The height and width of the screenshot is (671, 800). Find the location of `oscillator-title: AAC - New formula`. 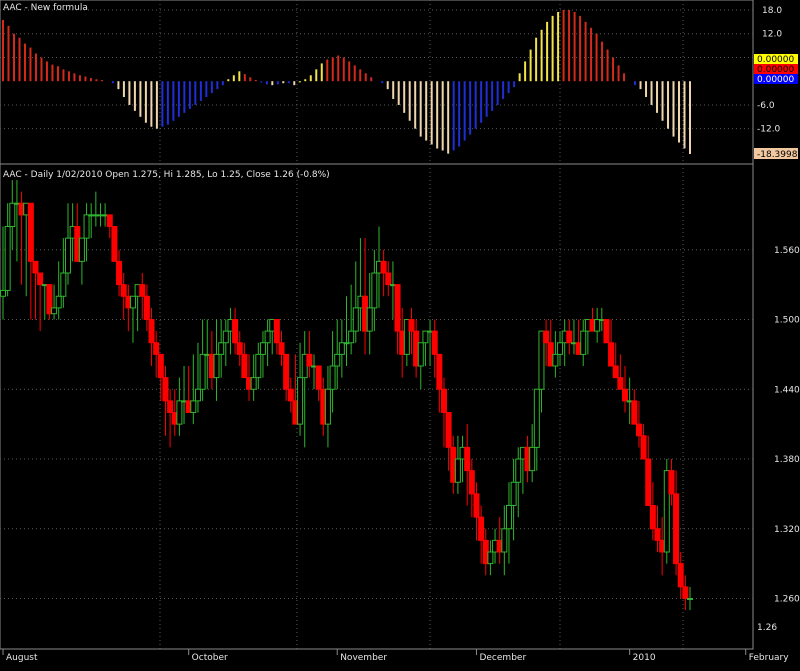

oscillator-title: AAC - New formula is located at coordinates (45, 8).